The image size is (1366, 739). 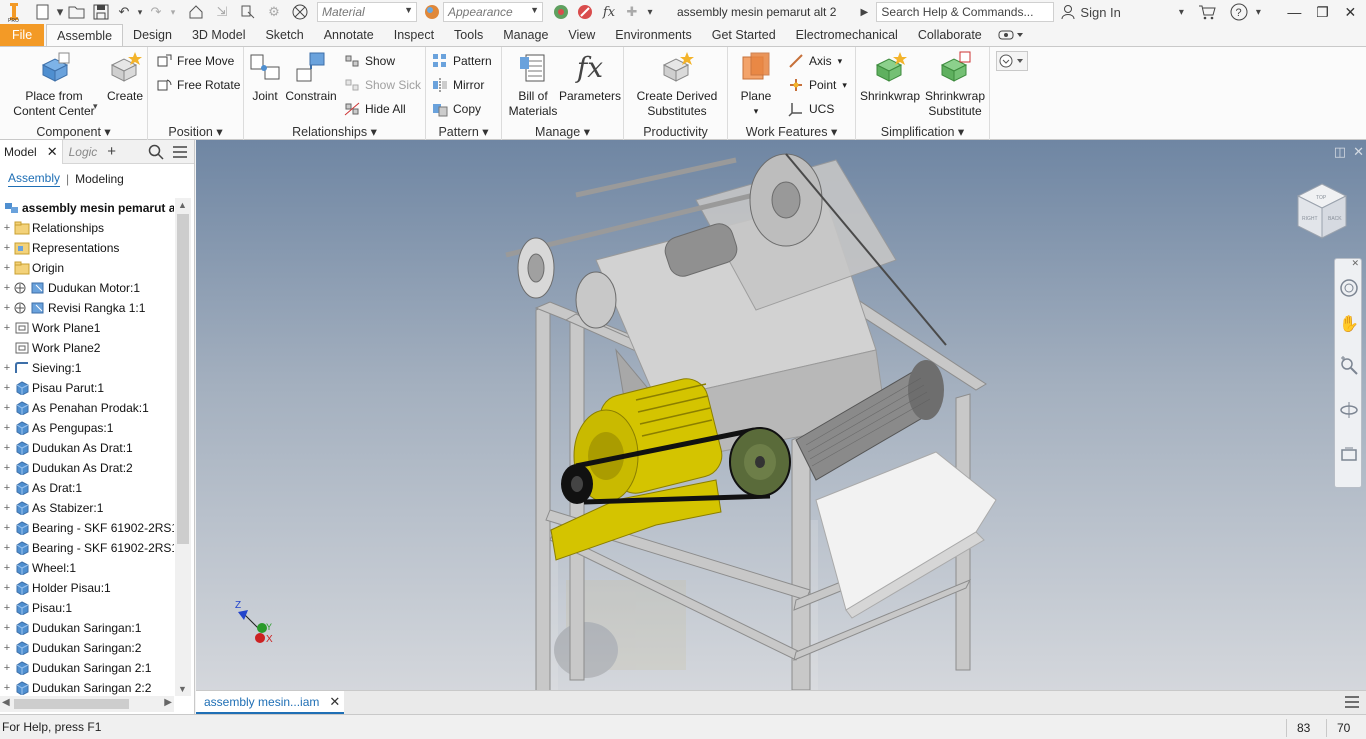 What do you see at coordinates (87, 308) in the screenshot?
I see `tree-item: + Revisi Rangka 1:1` at bounding box center [87, 308].